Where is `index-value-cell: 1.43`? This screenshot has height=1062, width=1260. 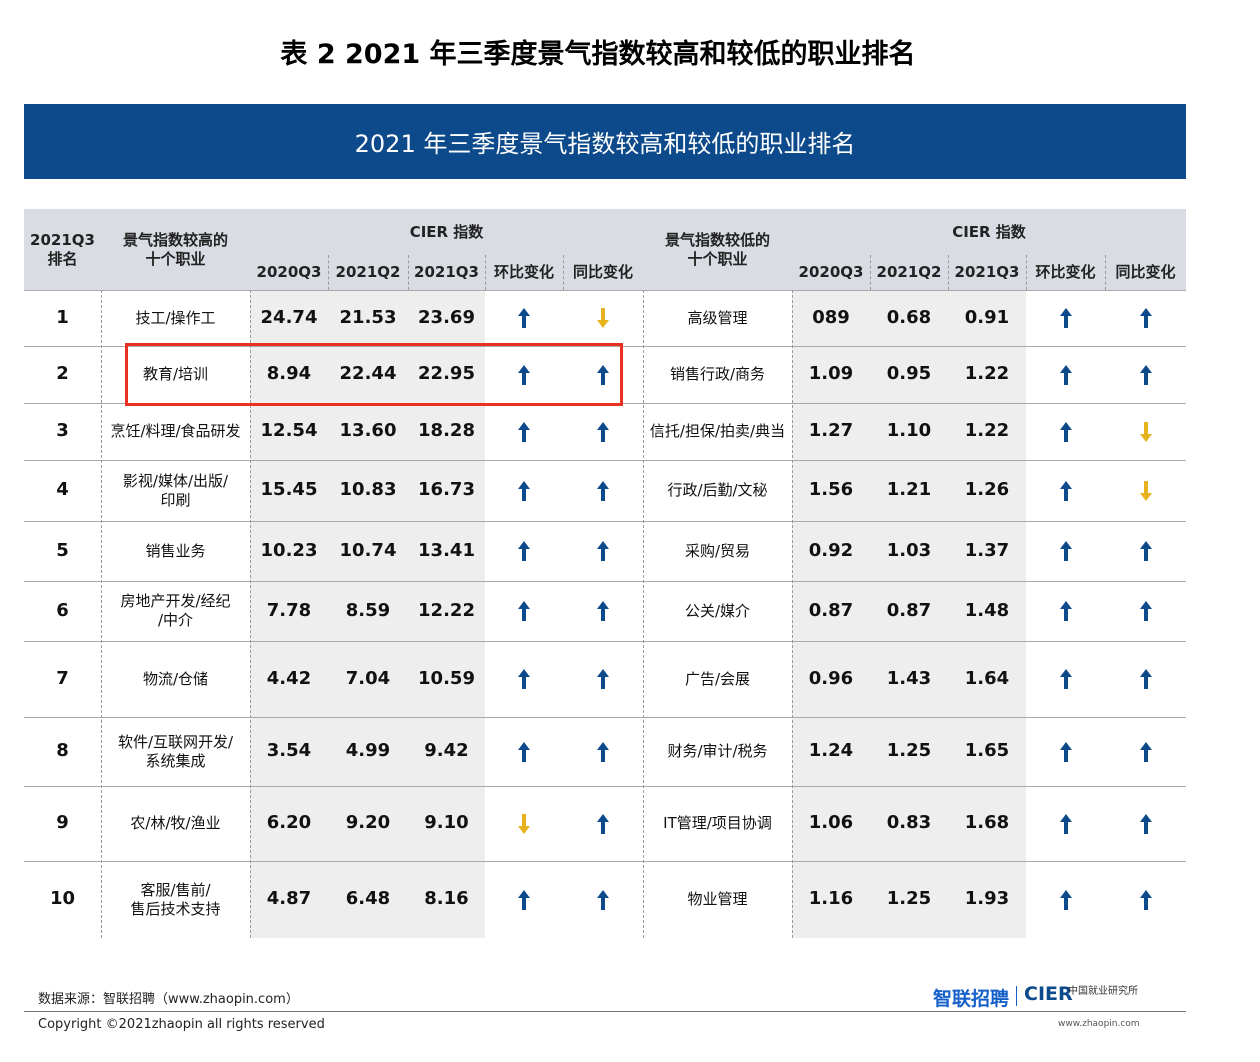
index-value-cell: 1.43 is located at coordinates (909, 678).